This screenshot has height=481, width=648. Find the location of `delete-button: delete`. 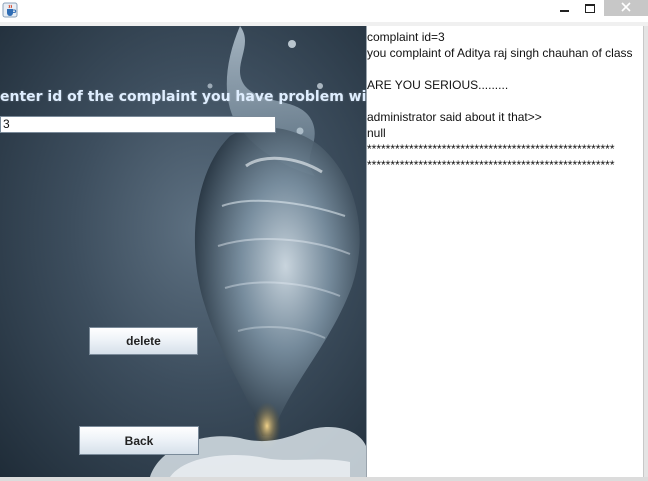

delete-button: delete is located at coordinates (143, 341).